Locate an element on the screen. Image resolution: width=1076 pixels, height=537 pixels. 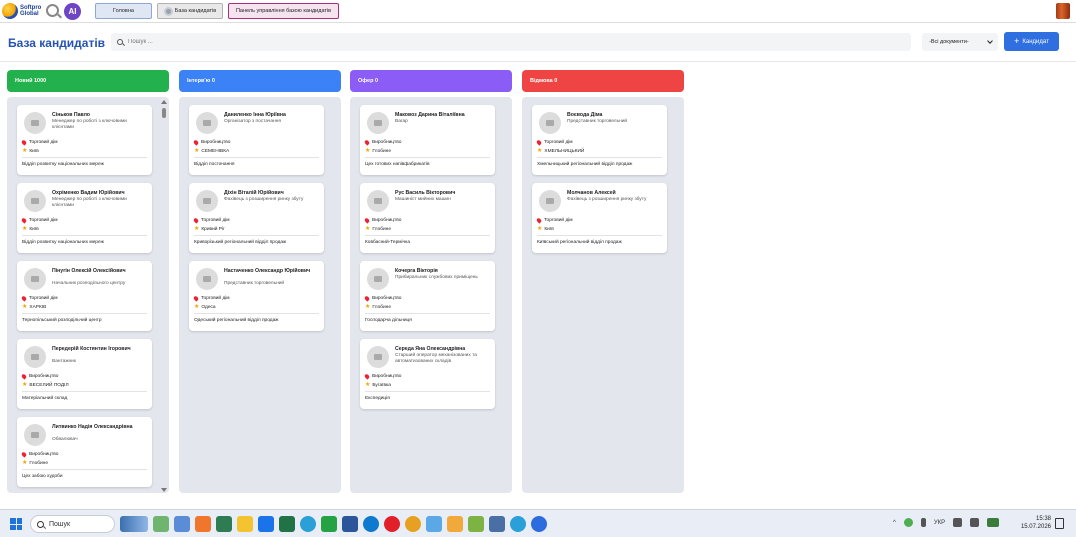
column-header: Новий 1000 is located at coordinates (88, 81).